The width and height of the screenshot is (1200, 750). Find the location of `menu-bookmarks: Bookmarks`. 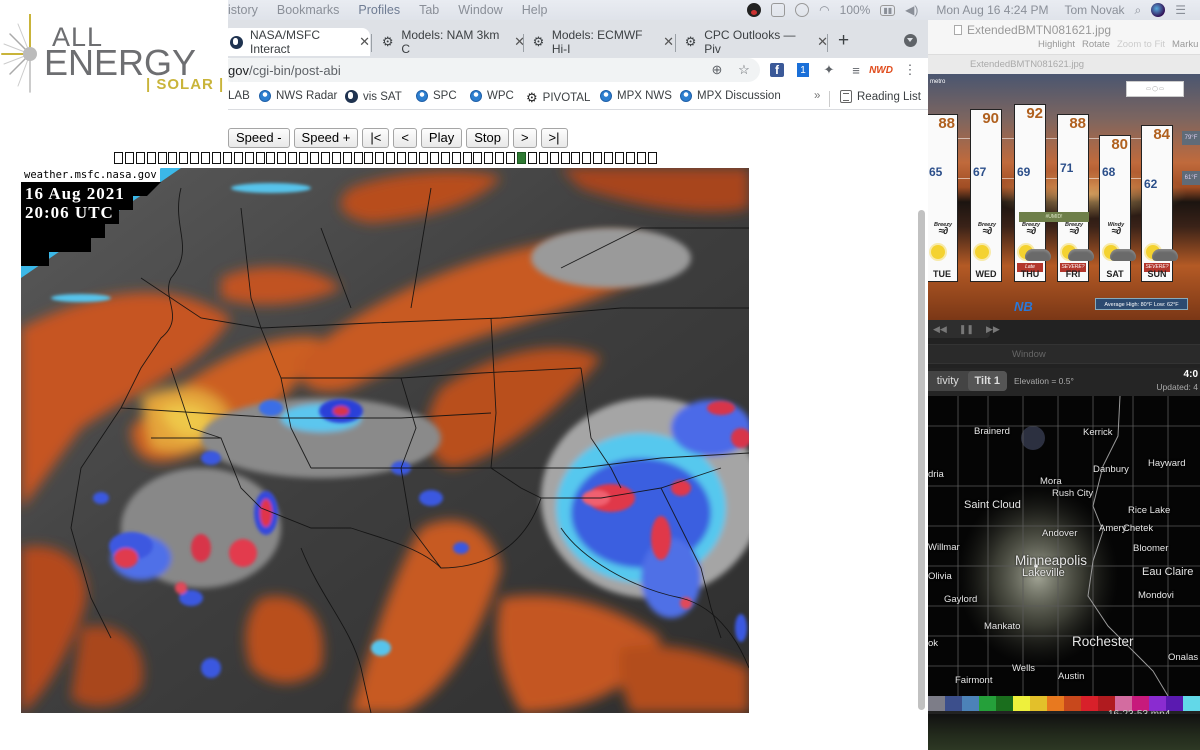

menu-bookmarks: Bookmarks is located at coordinates (308, 10).